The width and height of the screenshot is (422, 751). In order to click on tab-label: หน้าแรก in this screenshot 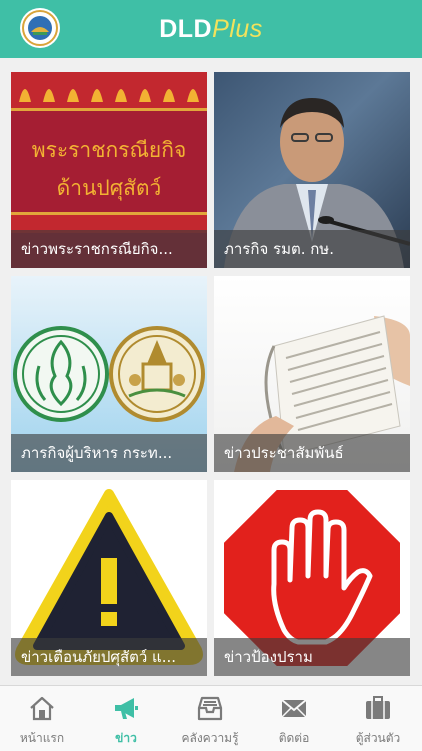, I will do `click(42, 738)`.